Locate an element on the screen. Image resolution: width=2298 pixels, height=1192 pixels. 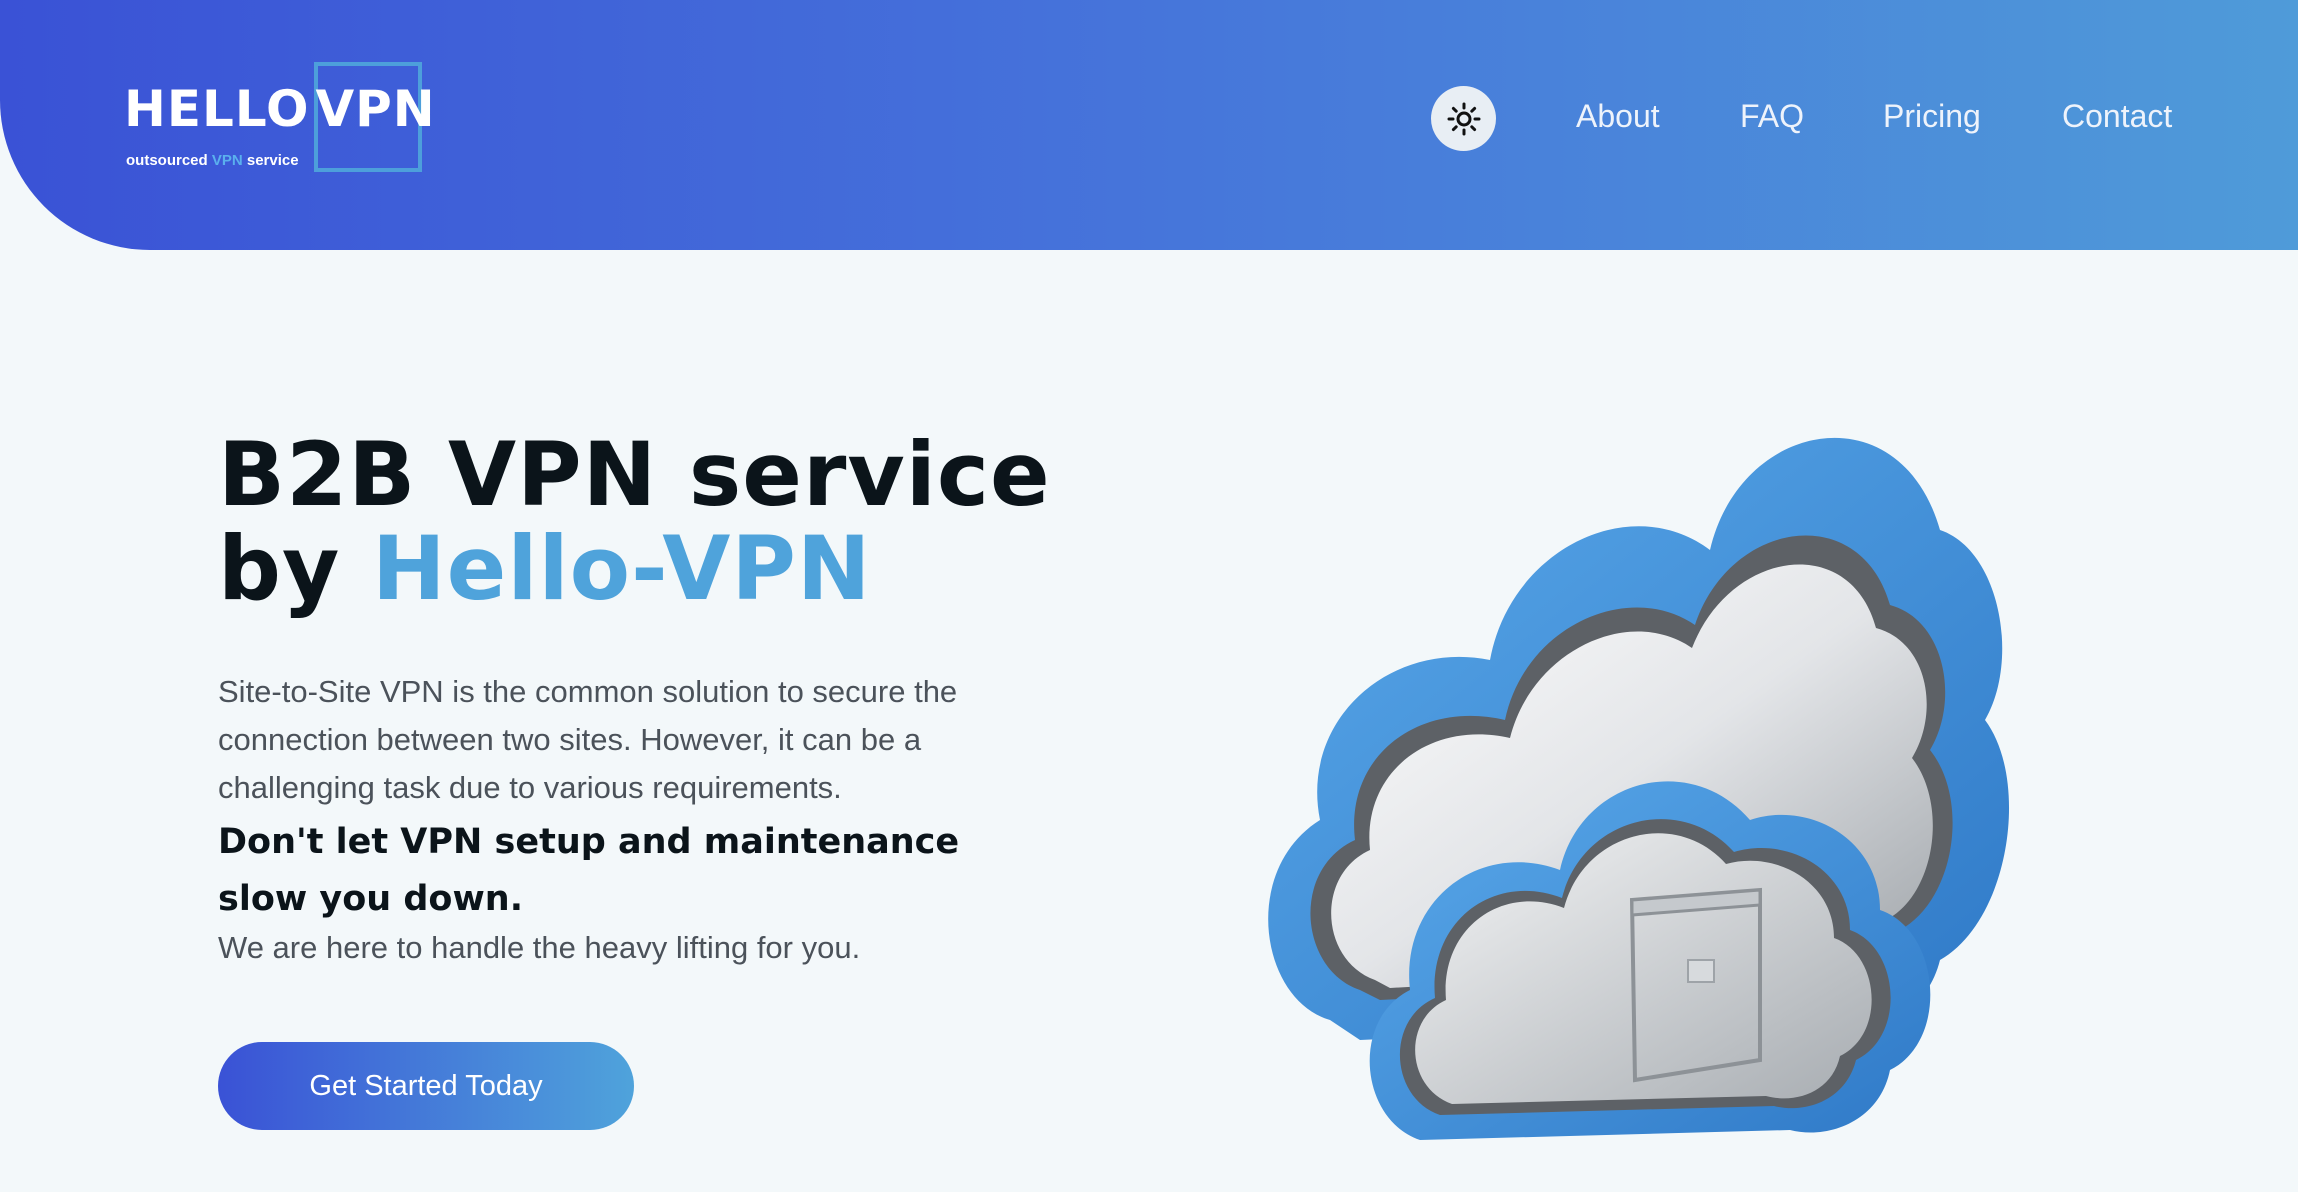
nav-item-contact: Contact is located at coordinates (2117, 116).